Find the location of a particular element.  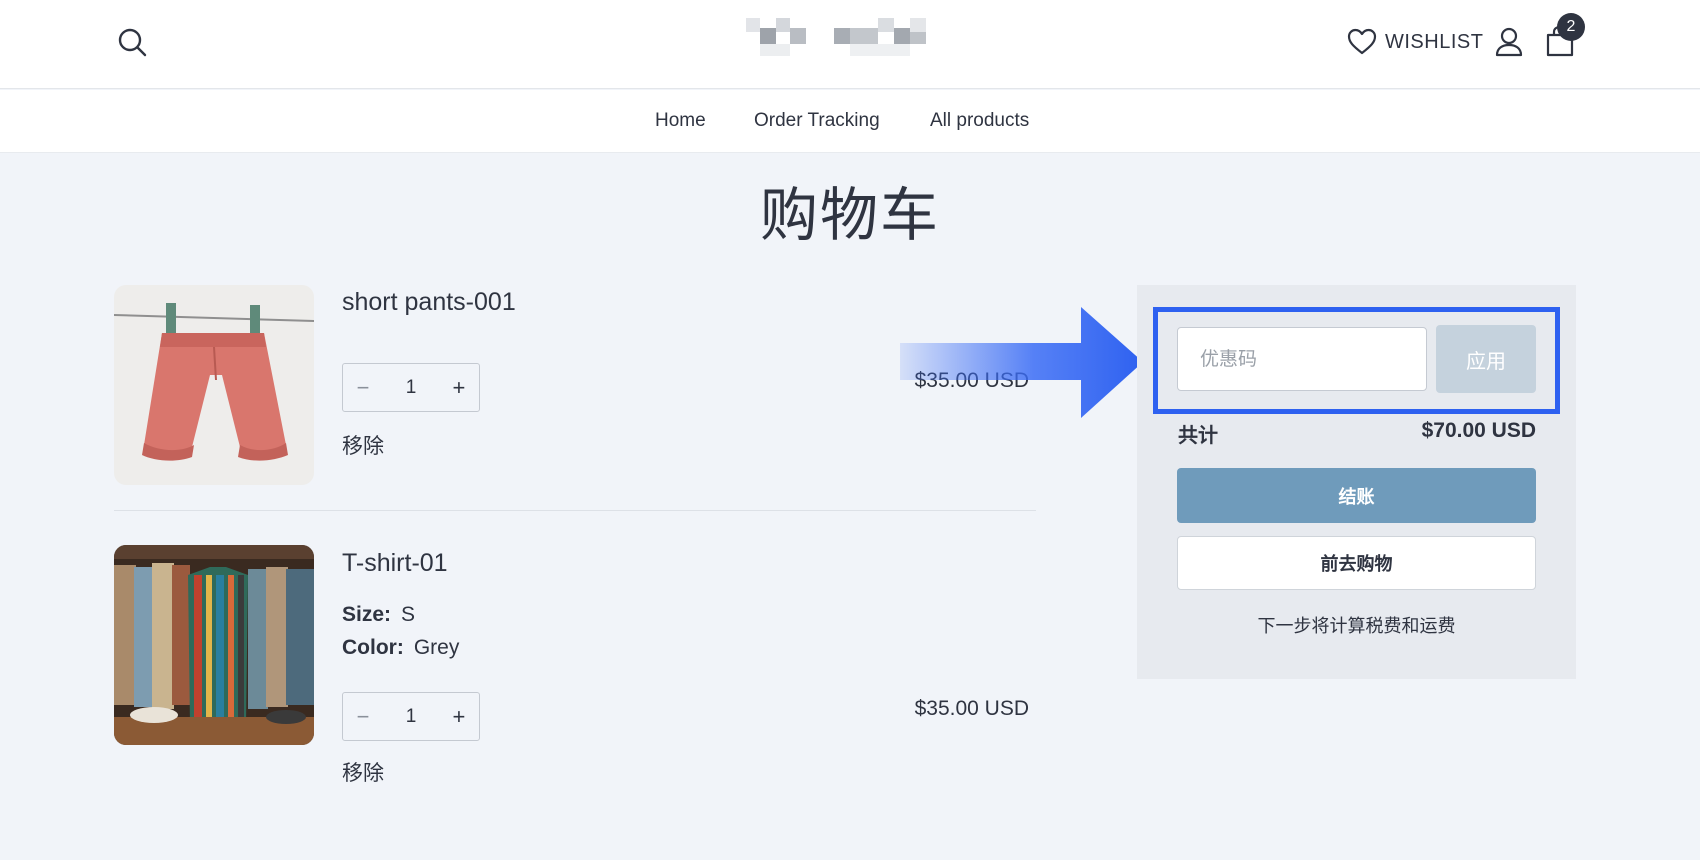

total-label: 共计 is located at coordinates (1198, 435).